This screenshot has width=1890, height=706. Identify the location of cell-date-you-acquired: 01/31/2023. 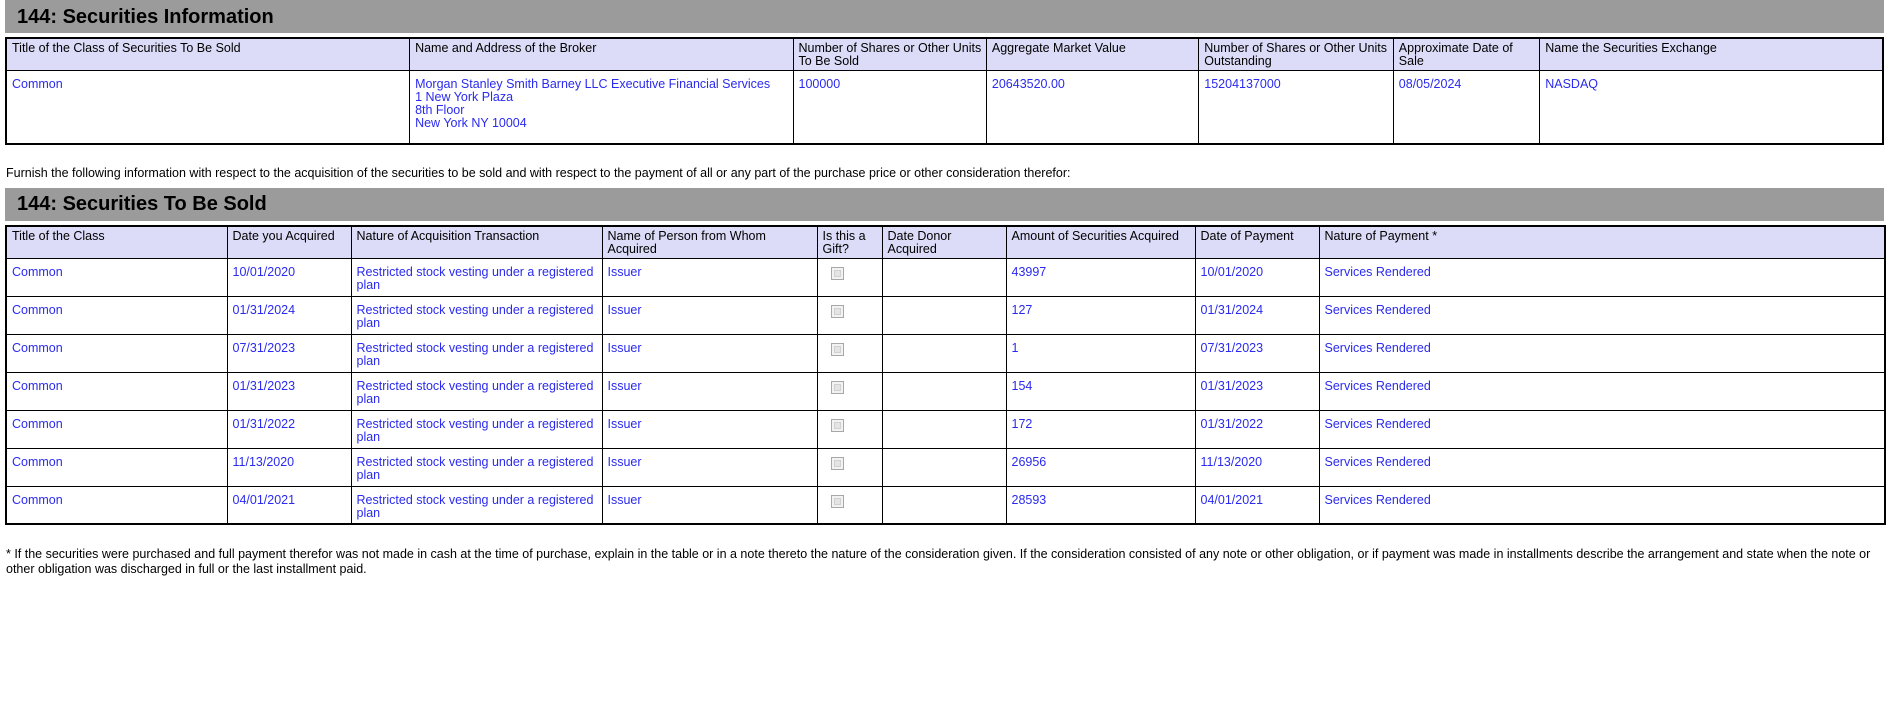
(289, 391).